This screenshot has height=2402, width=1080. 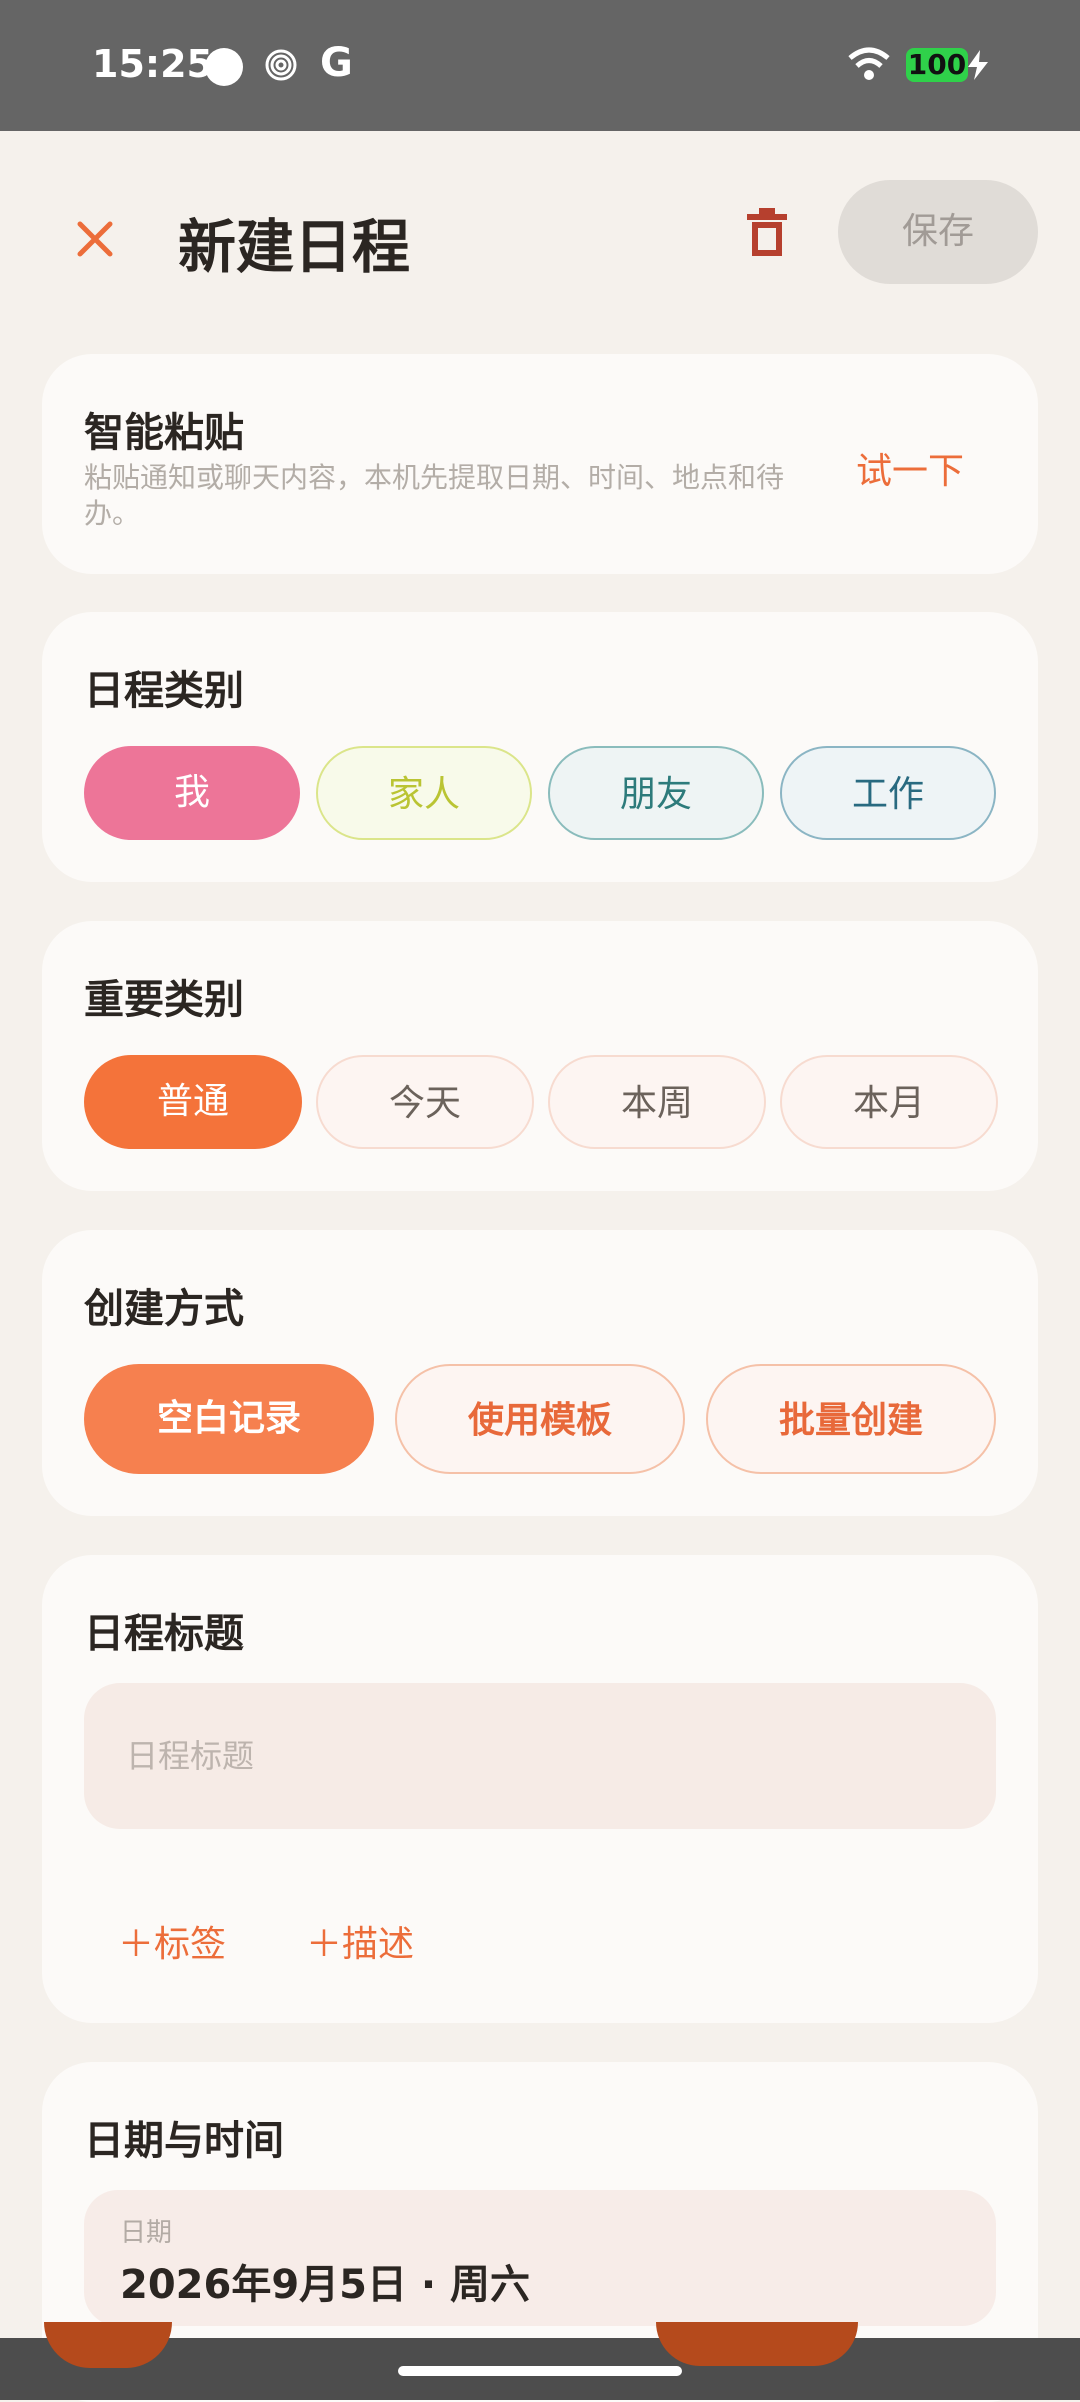 What do you see at coordinates (164, 1000) in the screenshot?
I see `importance-title: 重要类别` at bounding box center [164, 1000].